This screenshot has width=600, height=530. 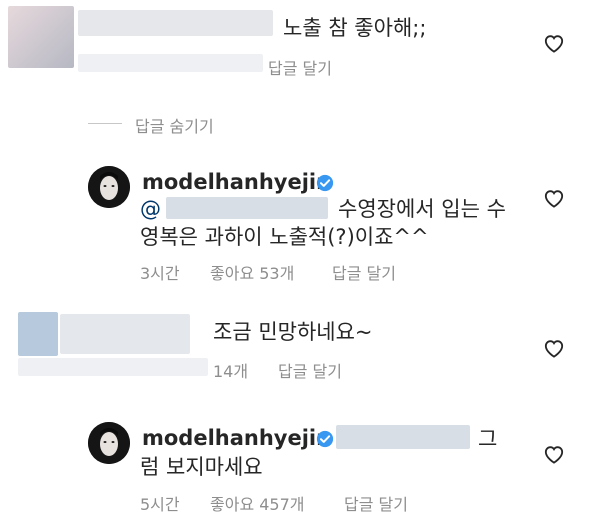 I want to click on likes-count: 14개, so click(x=230, y=370).